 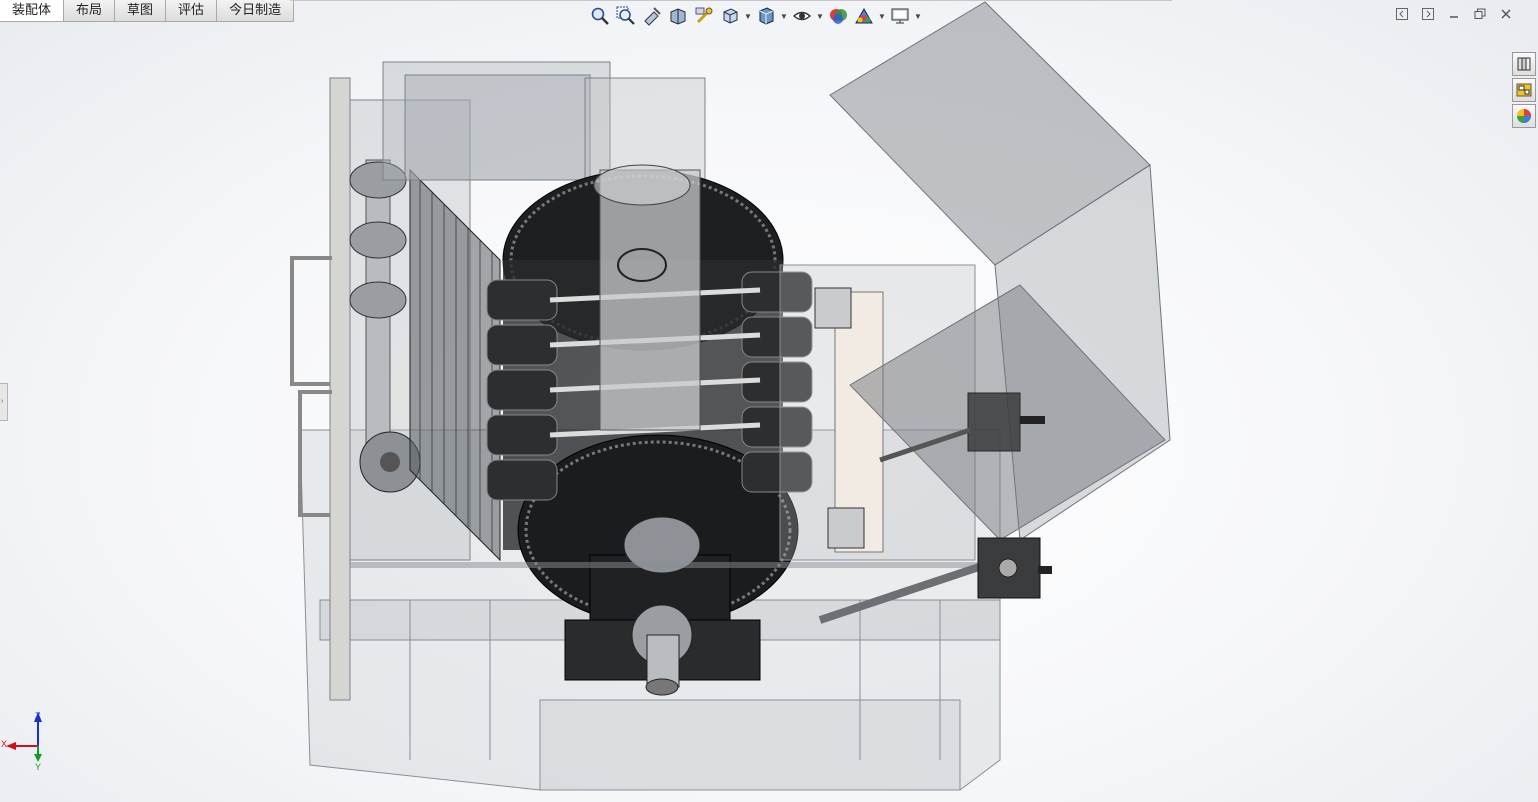 I want to click on appearances-tab, so click(x=1524, y=116).